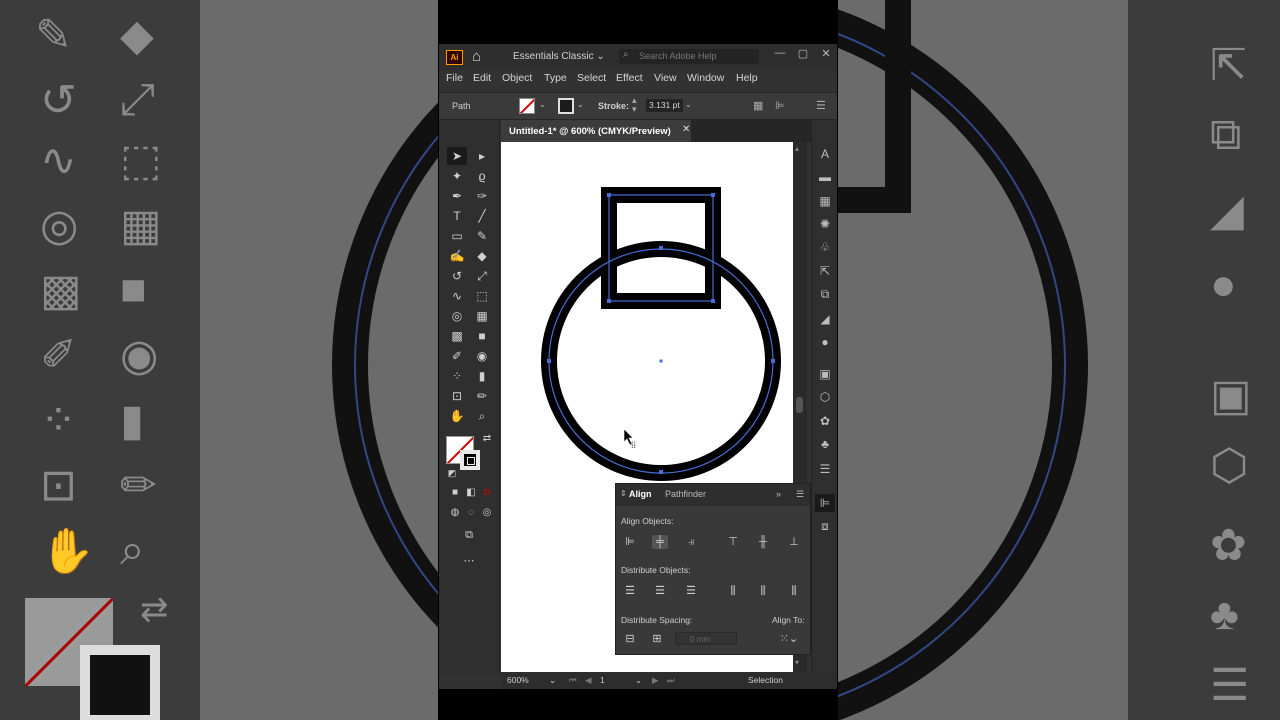 The width and height of the screenshot is (1280, 720). What do you see at coordinates (634, 105) in the screenshot?
I see `stroke-stepper-icon: ▴ ▾` at bounding box center [634, 105].